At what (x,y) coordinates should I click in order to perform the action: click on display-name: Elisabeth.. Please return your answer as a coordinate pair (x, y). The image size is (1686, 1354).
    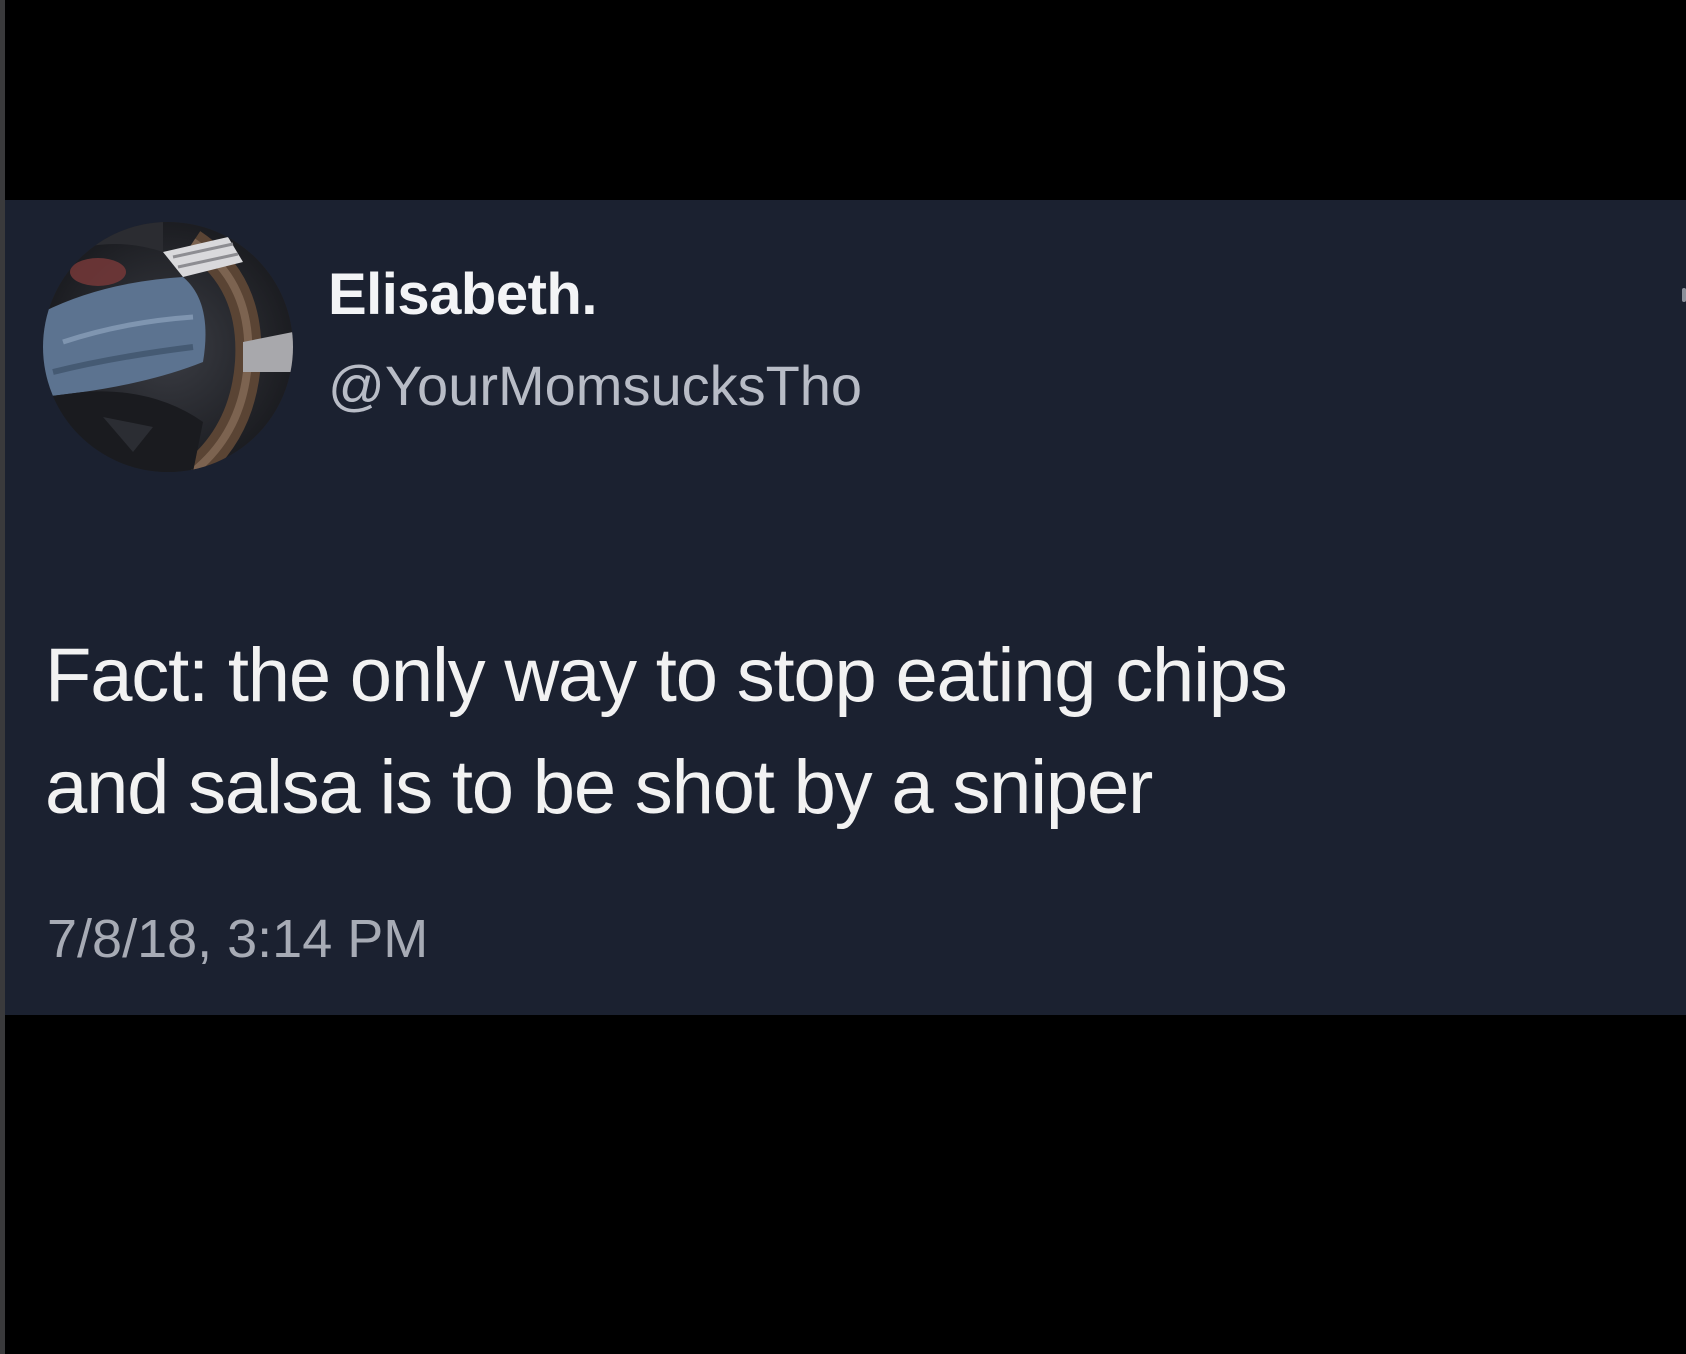
    Looking at the image, I should click on (462, 295).